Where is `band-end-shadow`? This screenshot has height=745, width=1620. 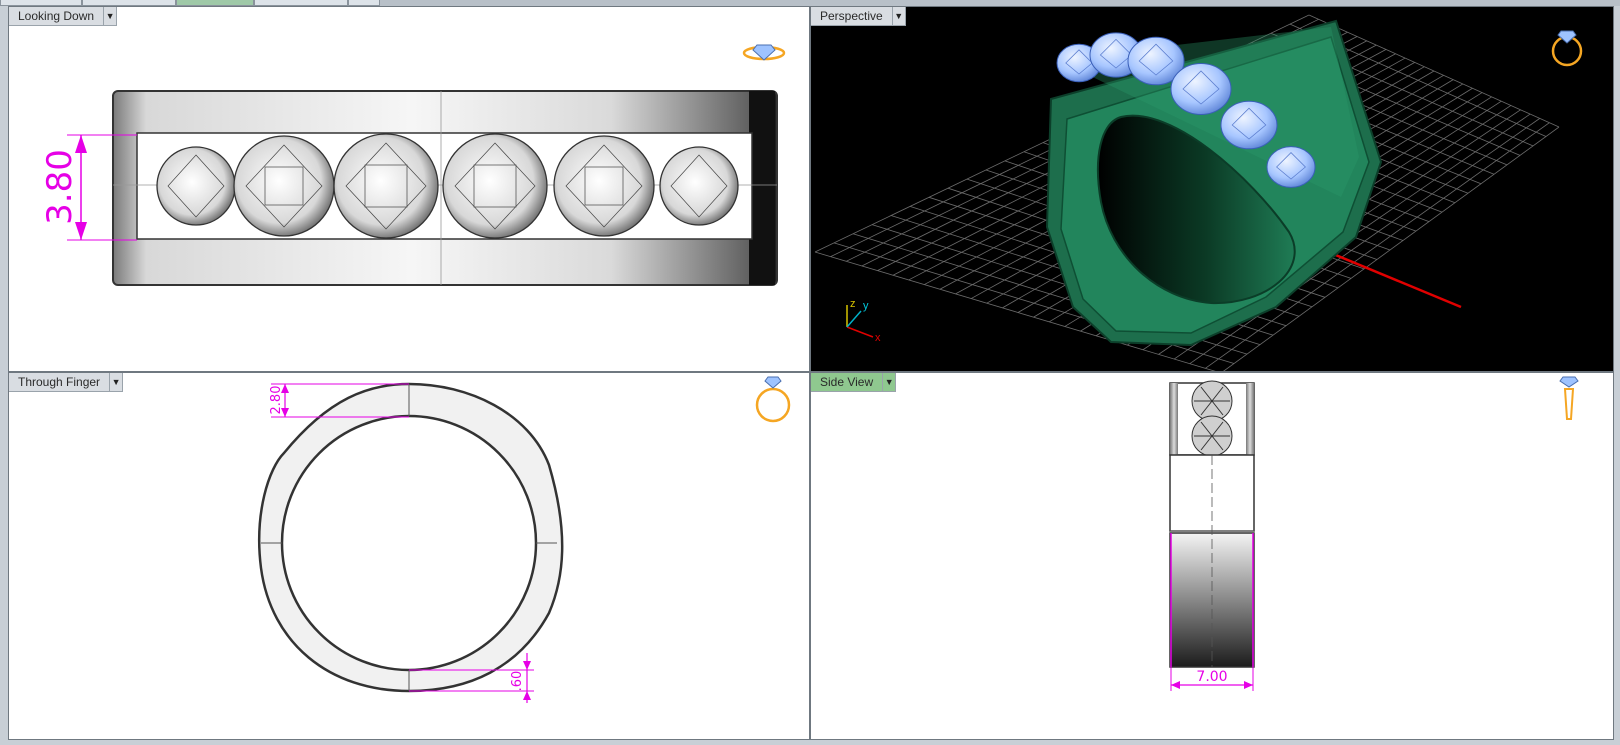 band-end-shadow is located at coordinates (762, 188).